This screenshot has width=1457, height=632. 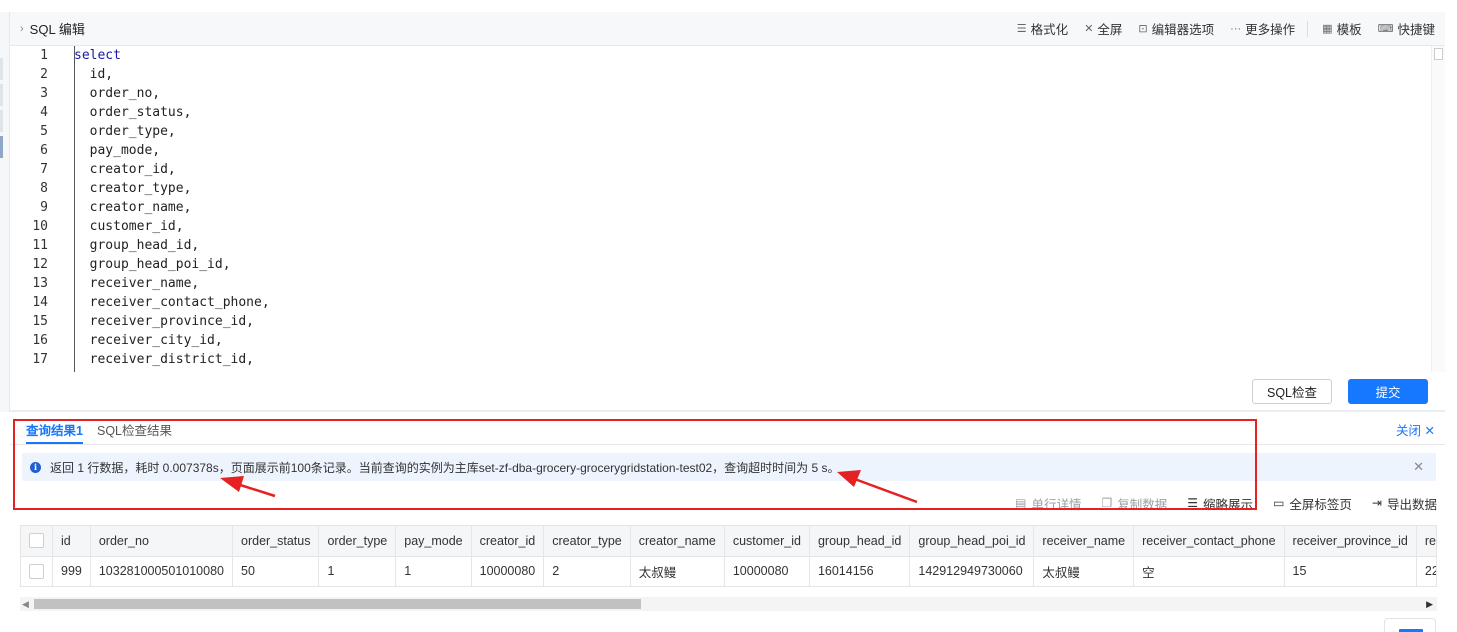 I want to click on code-line: 6 pay_mode,, so click(x=85, y=150).